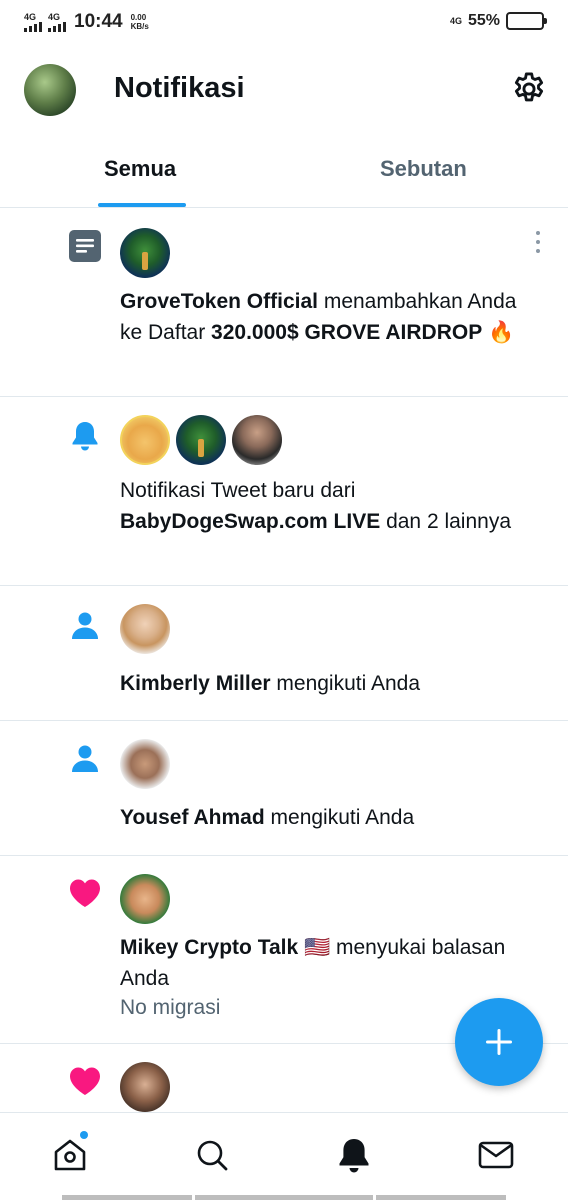 This screenshot has height=1200, width=568. What do you see at coordinates (498, 332) in the screenshot?
I see `notification-text-part: 🔥` at bounding box center [498, 332].